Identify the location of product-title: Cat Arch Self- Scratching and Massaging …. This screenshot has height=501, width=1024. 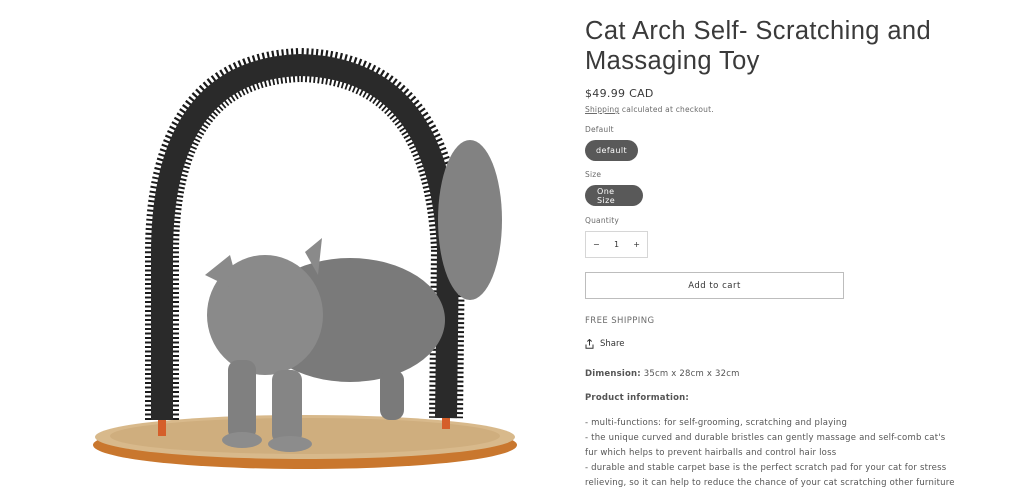
(758, 46).